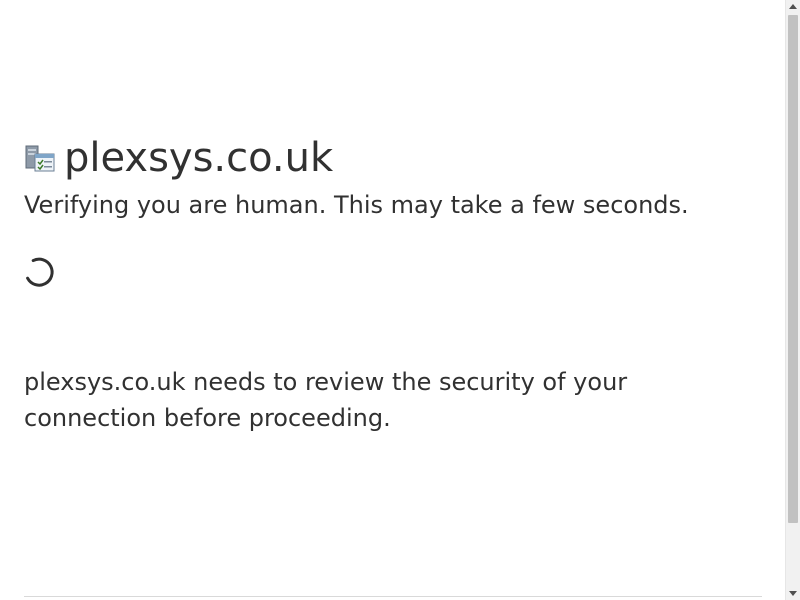 Image resolution: width=800 pixels, height=600 pixels. I want to click on site-favicon-icon, so click(40, 158).